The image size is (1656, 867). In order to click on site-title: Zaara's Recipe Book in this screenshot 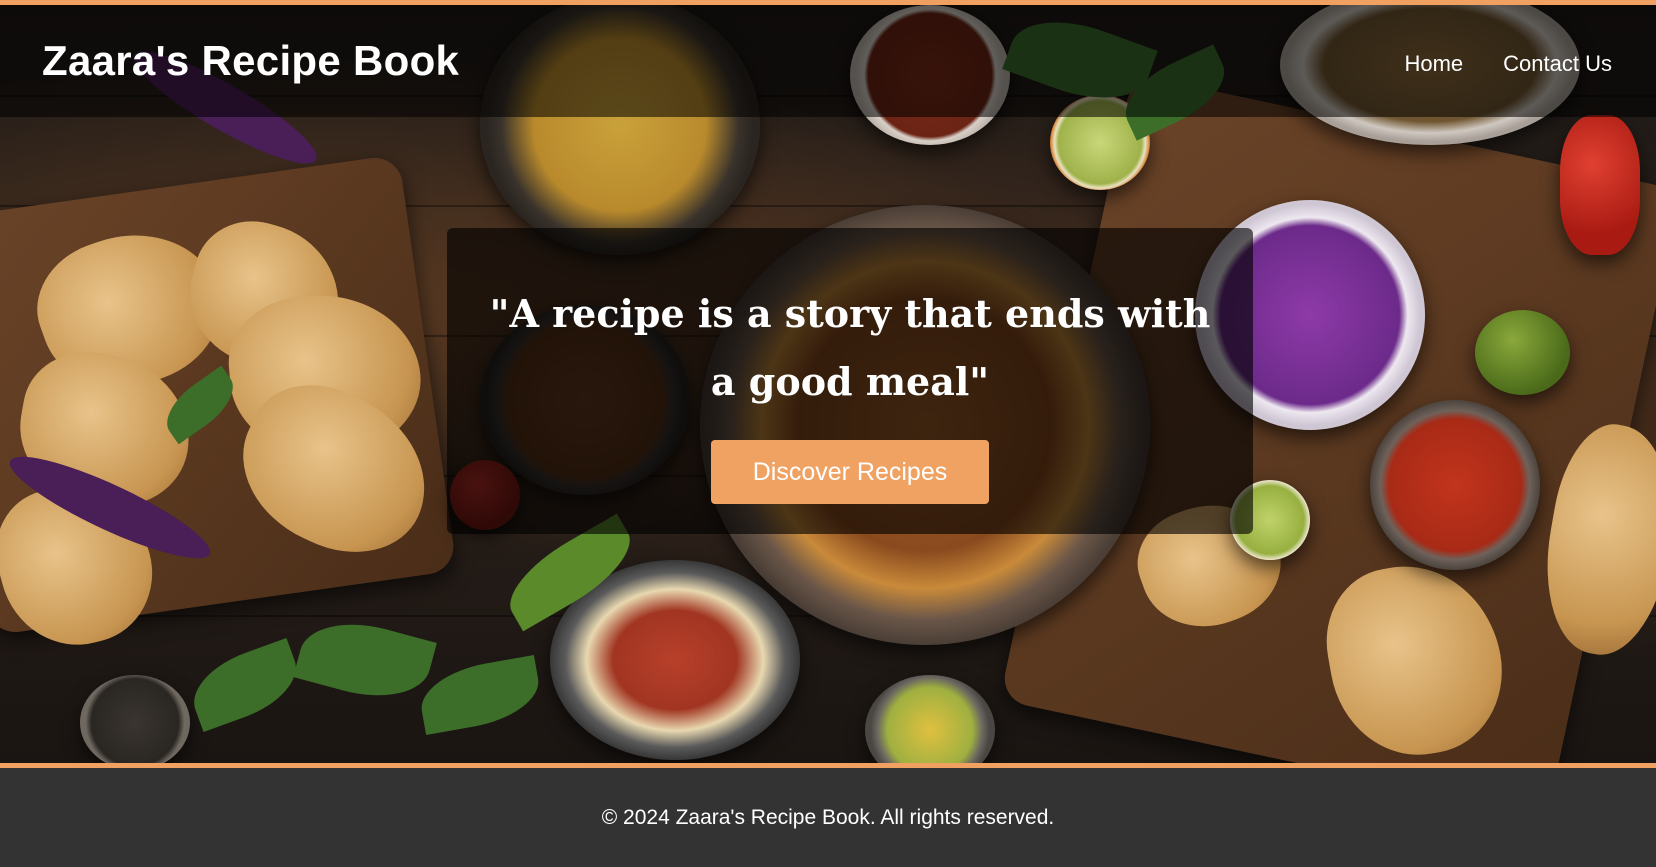, I will do `click(250, 61)`.